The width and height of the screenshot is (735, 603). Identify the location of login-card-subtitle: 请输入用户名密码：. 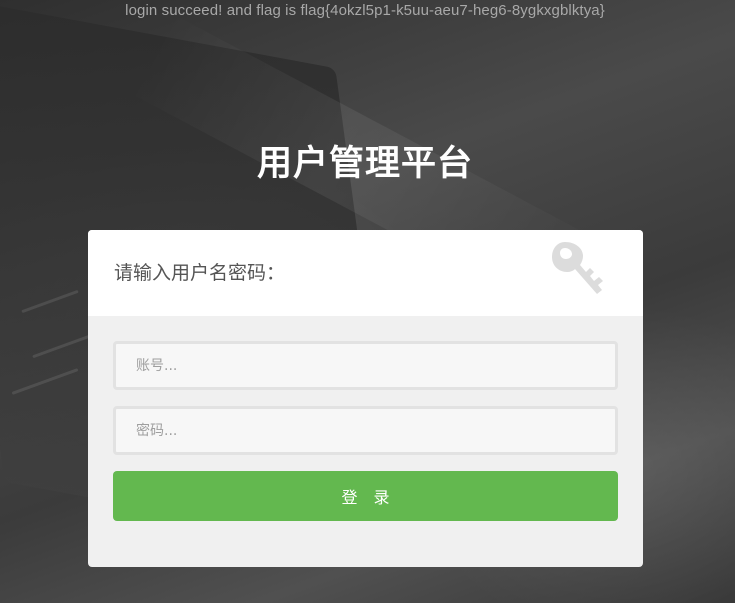
(200, 273).